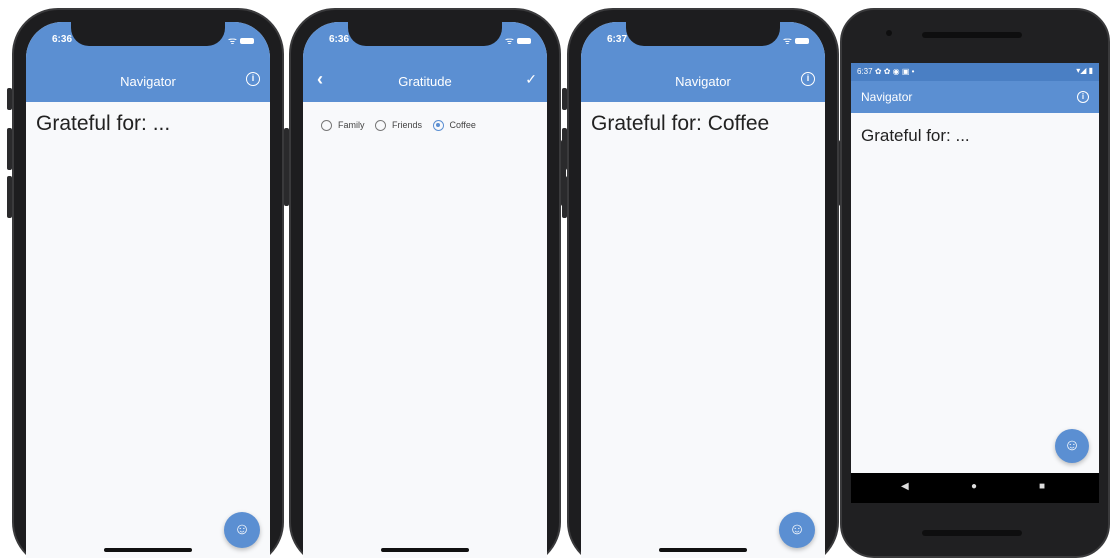 This screenshot has width=1111, height=558. I want to click on gratitude-options: Family Friends Coffee, so click(402, 126).